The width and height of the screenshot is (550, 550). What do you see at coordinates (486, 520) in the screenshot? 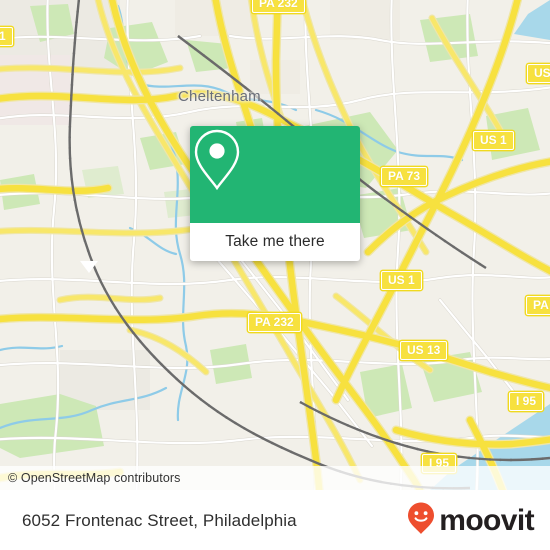
I see `moovit-wordmark: moovit` at bounding box center [486, 520].